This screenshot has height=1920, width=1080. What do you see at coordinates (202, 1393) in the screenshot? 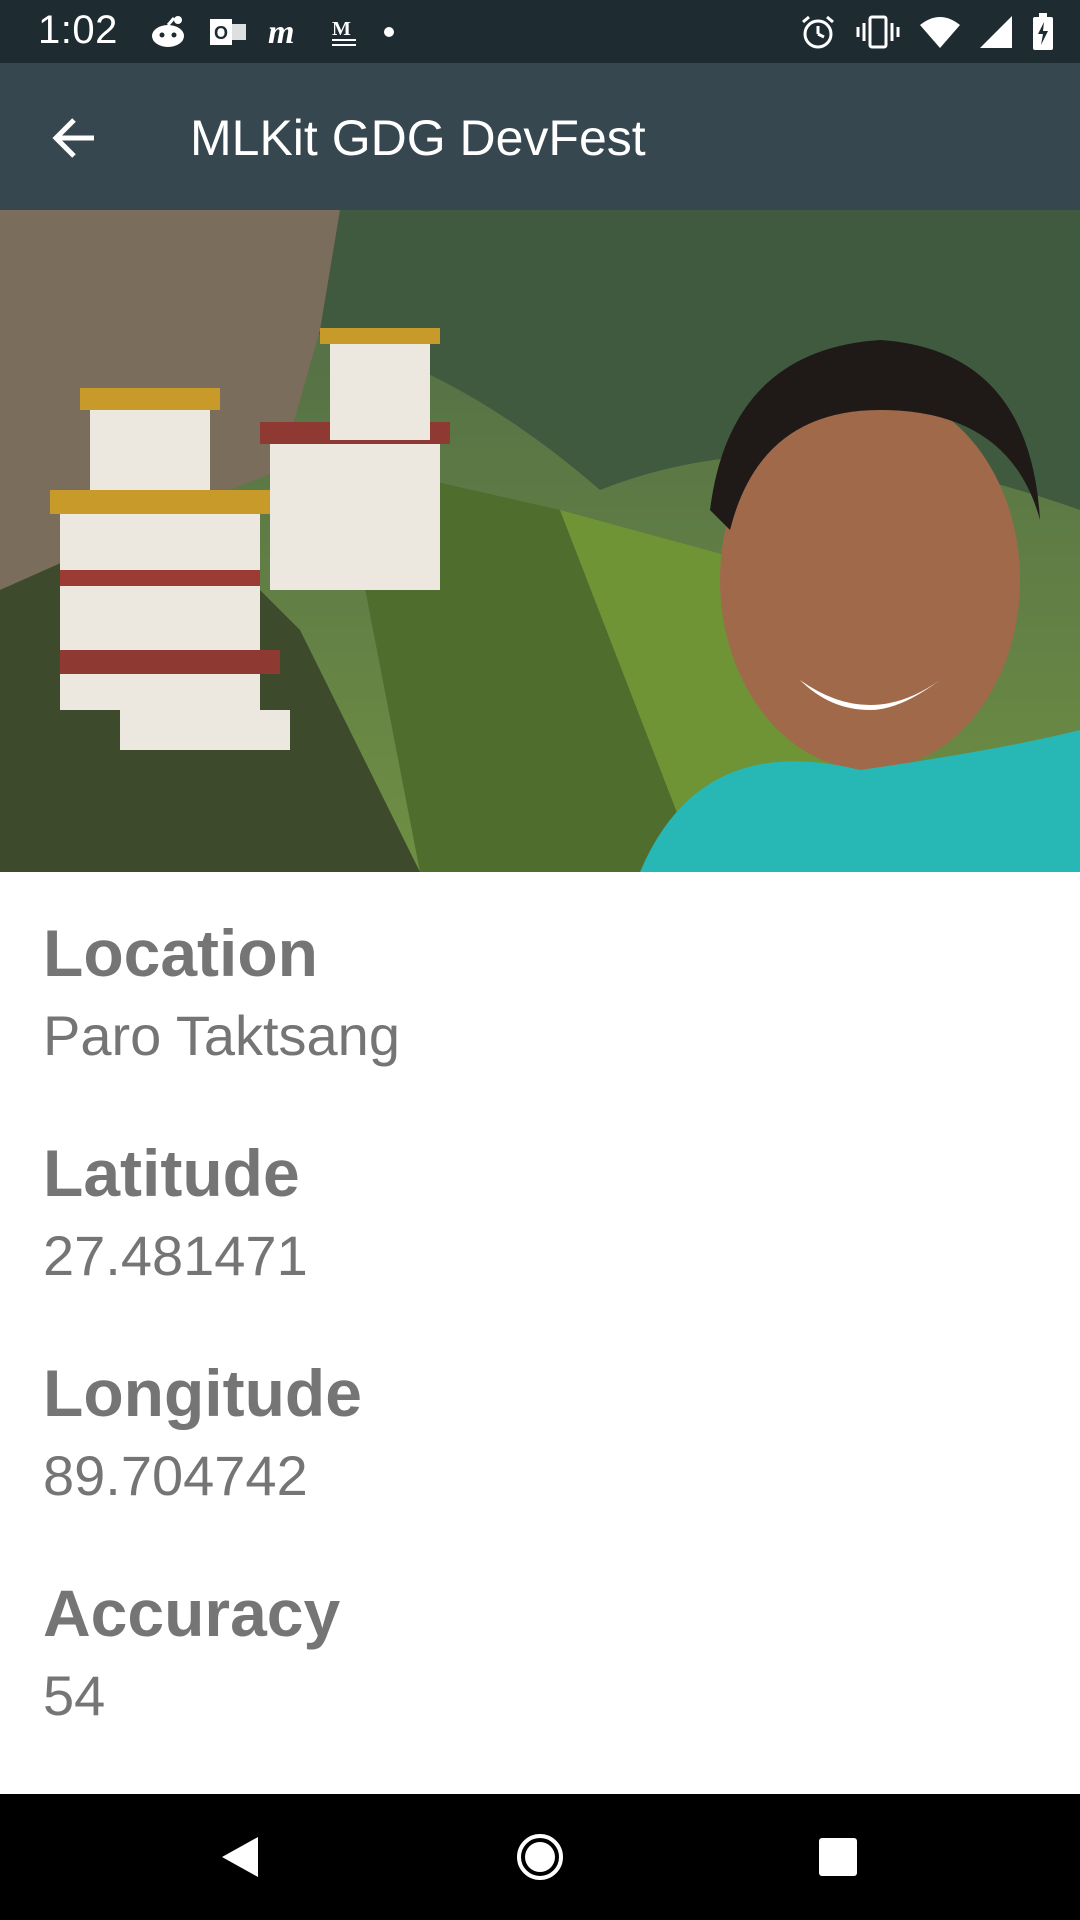
I see `longitude-label: Longitude` at bounding box center [202, 1393].